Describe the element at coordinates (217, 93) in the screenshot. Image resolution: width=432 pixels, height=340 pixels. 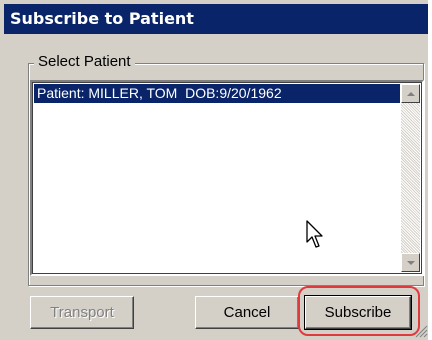
I see `patient-list-item: Patient: MILLER, TOM DOB:9/20/1962` at that location.